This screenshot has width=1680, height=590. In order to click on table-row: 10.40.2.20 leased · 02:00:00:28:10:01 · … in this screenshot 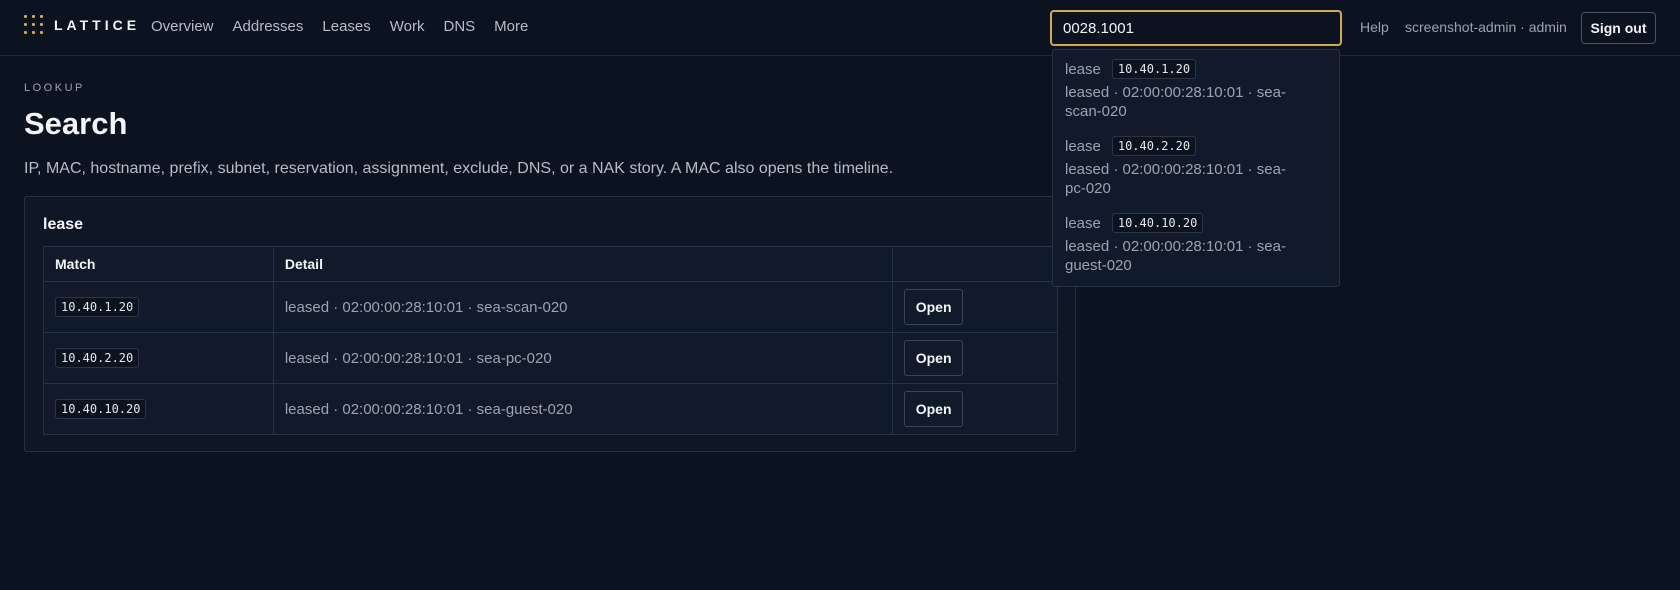, I will do `click(550, 358)`.